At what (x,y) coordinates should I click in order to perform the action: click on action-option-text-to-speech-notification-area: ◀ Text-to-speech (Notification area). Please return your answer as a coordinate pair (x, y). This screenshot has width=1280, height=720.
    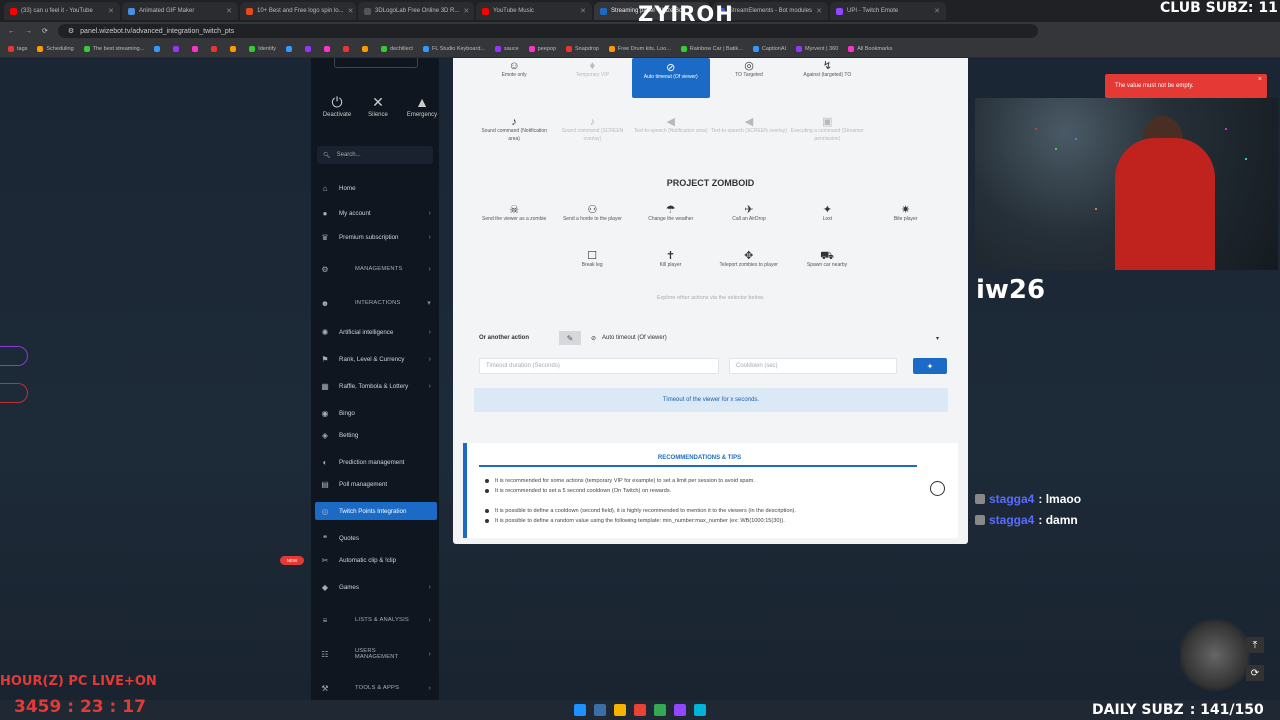
    Looking at the image, I should click on (671, 128).